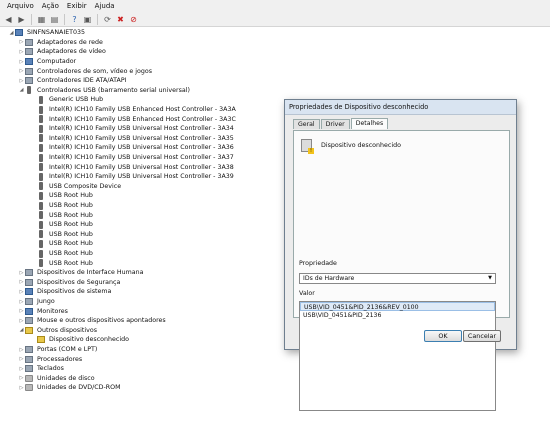 The height and width of the screenshot is (448, 550). Describe the element at coordinates (101, 321) in the screenshot. I see `tree-item-label: Mouse e outros dispositivos apontadores` at that location.